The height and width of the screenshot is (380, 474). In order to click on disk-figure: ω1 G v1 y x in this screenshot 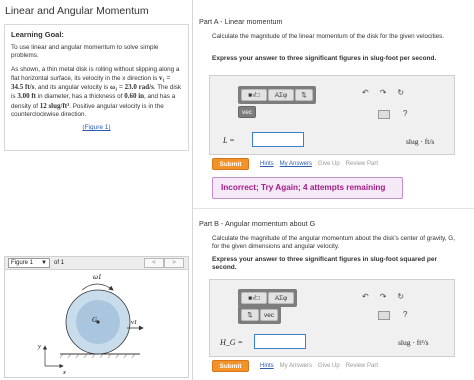, I will do `click(90, 324)`.